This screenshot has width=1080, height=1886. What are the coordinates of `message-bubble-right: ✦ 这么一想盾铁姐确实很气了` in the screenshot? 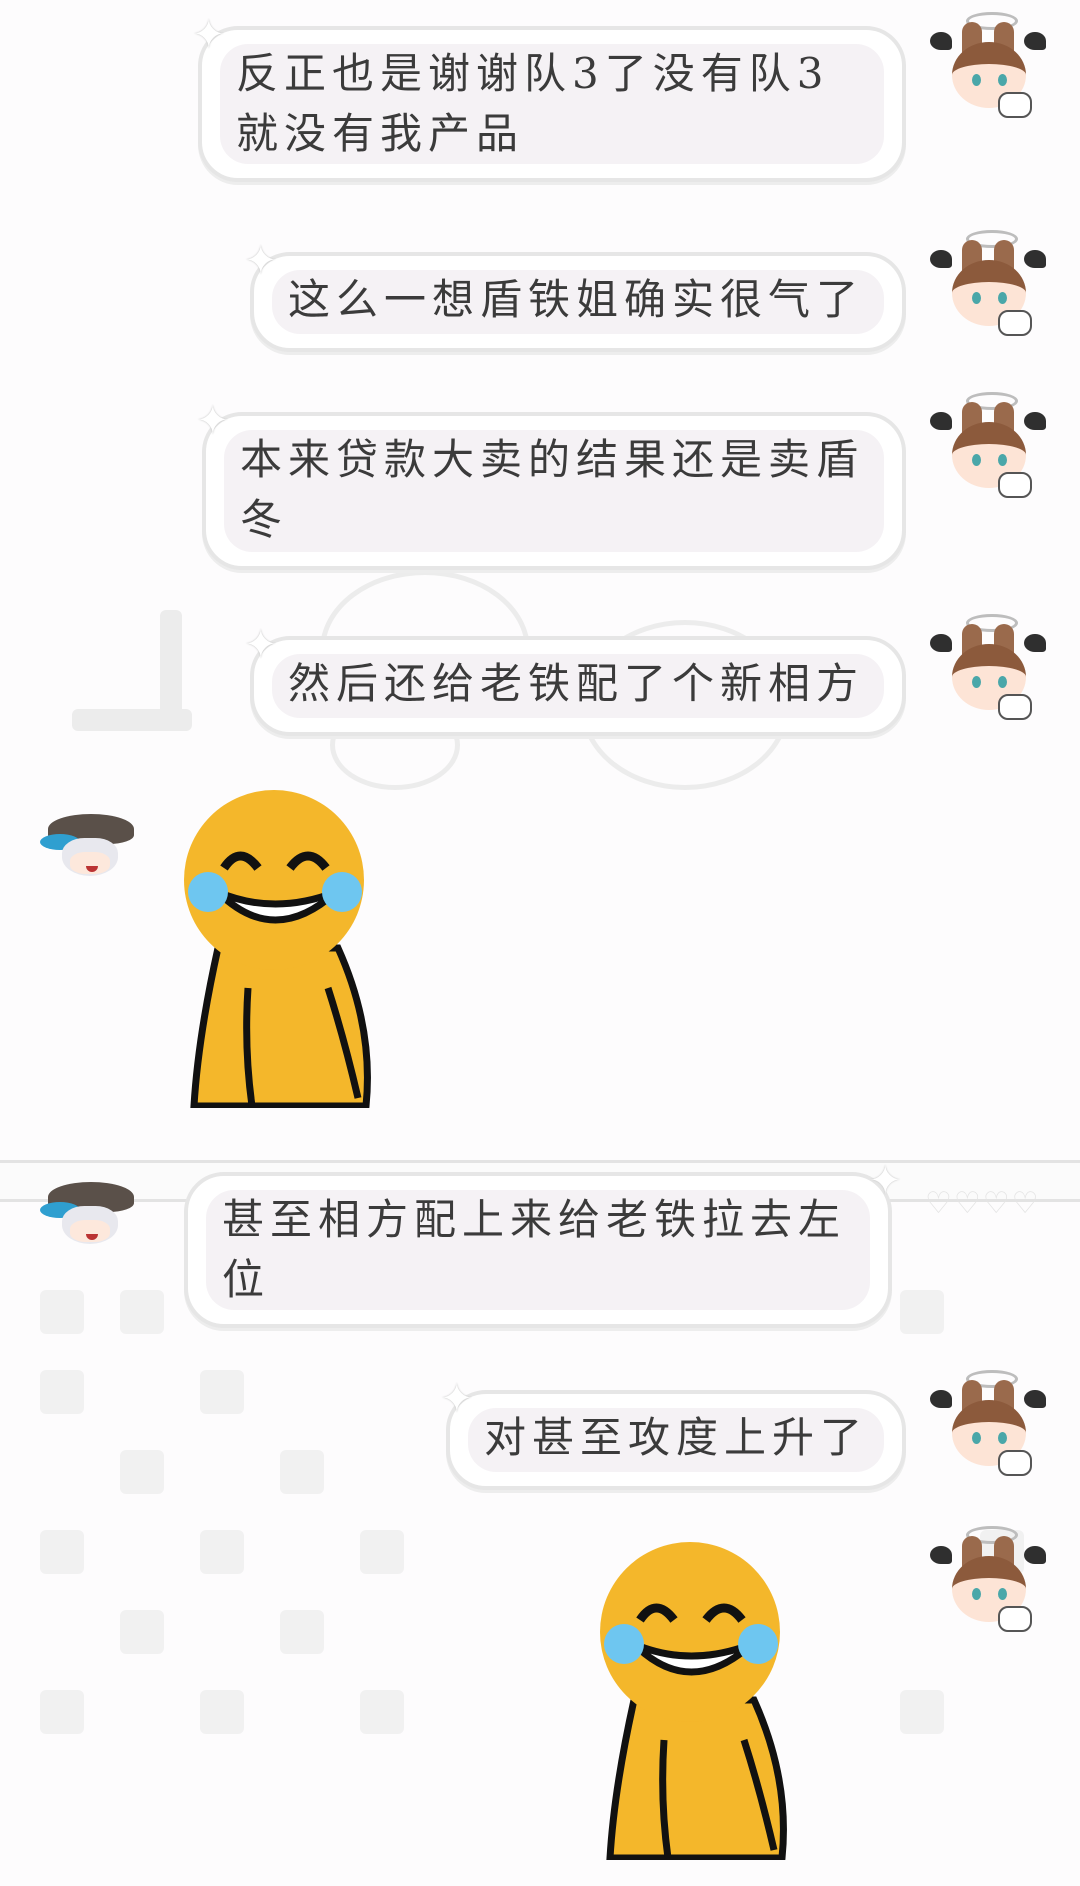 It's located at (575, 295).